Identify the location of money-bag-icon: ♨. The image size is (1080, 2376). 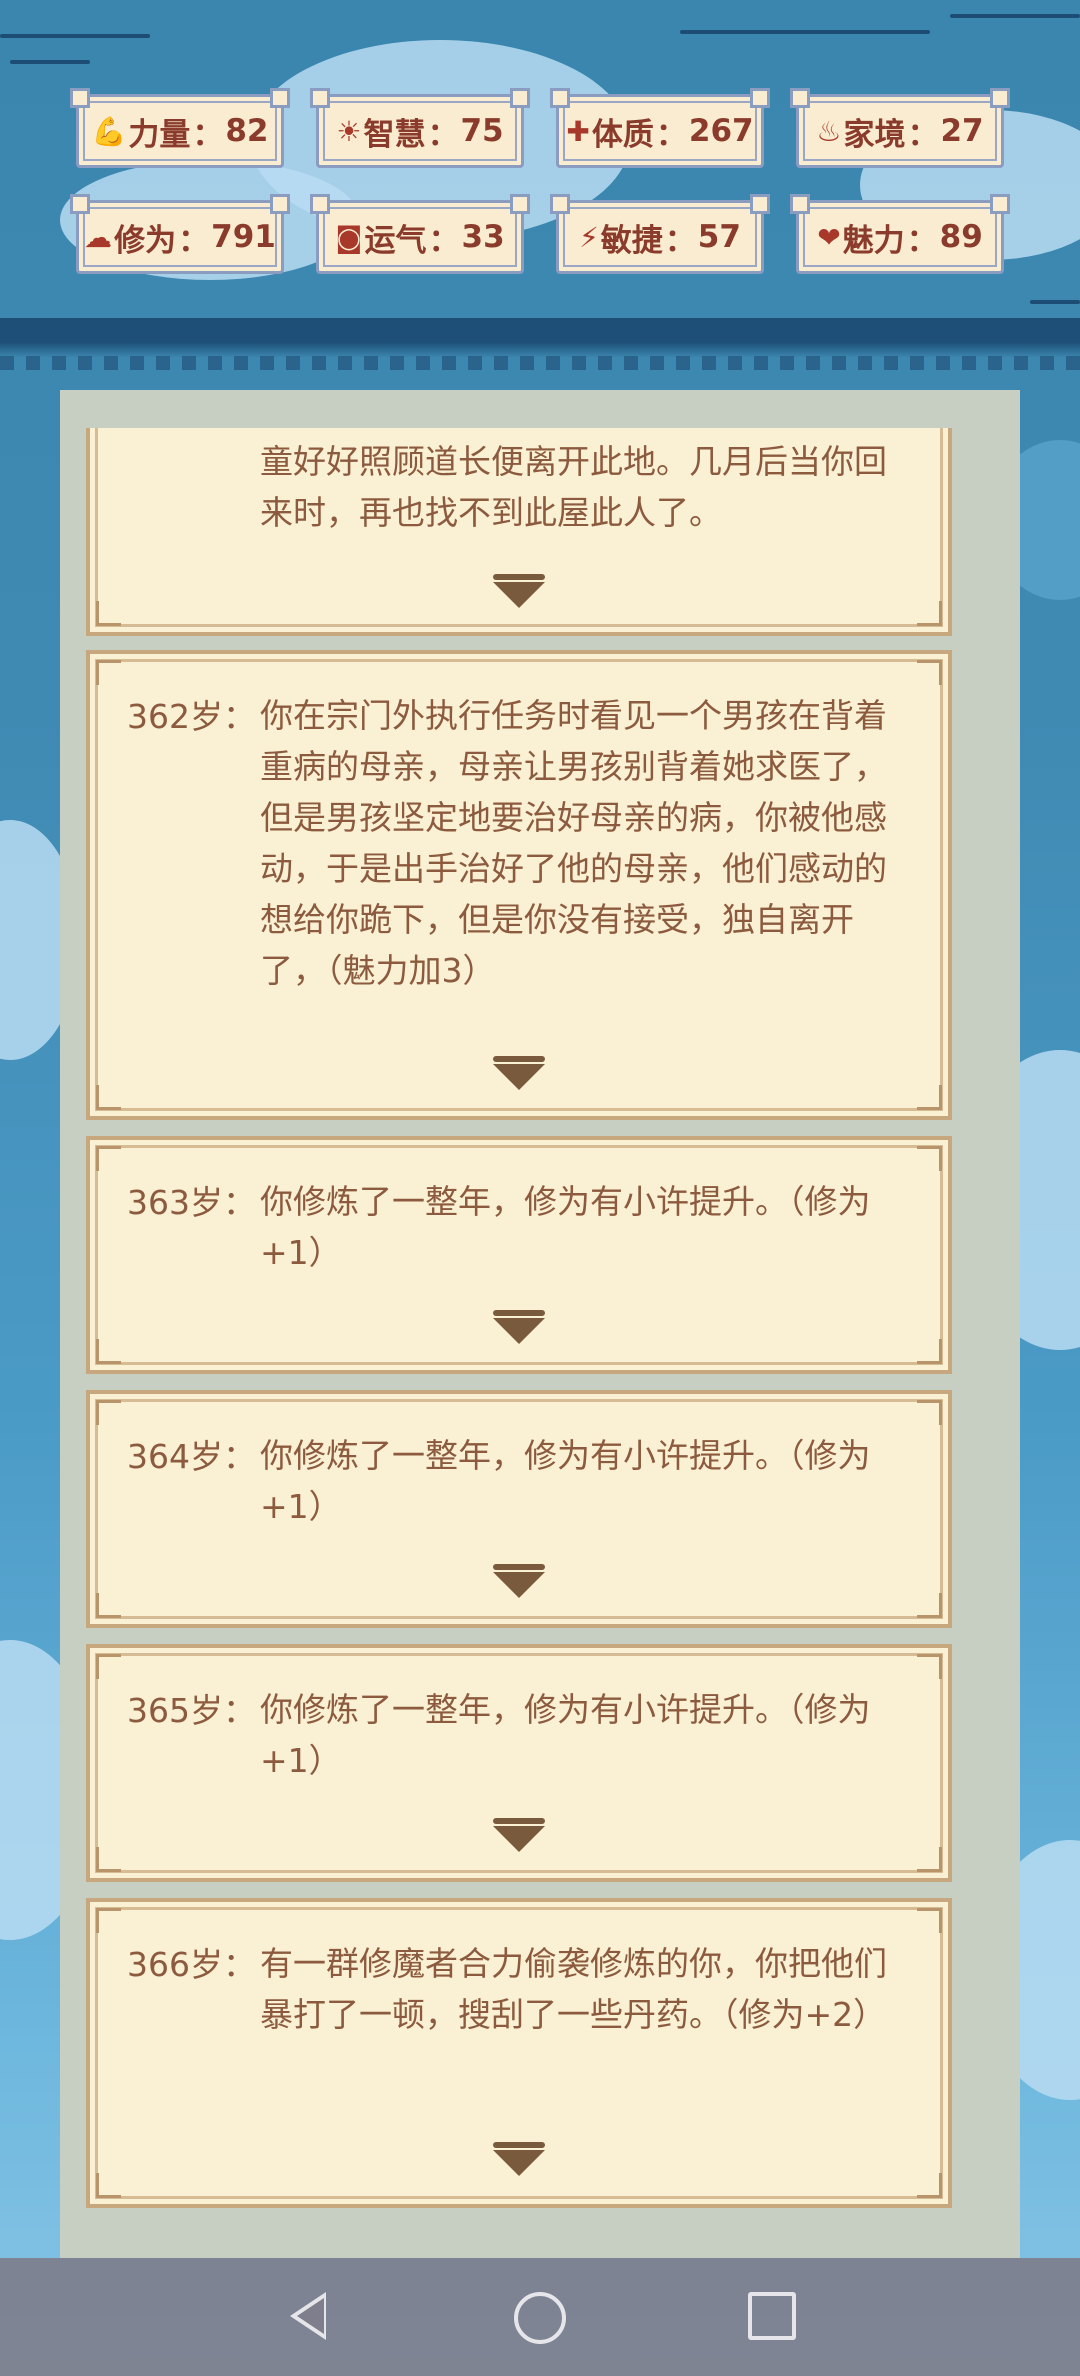
(829, 131).